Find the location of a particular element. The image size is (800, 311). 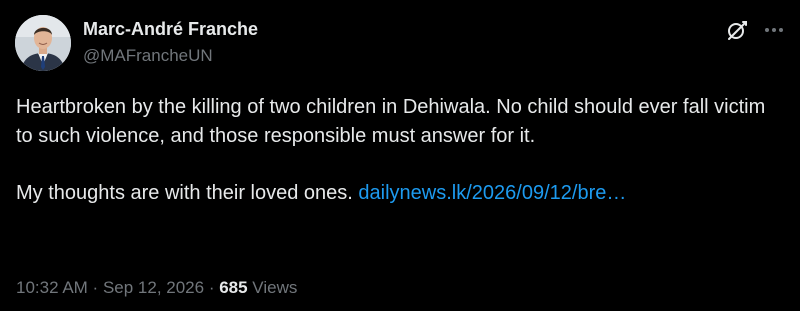

more-icon is located at coordinates (774, 30).